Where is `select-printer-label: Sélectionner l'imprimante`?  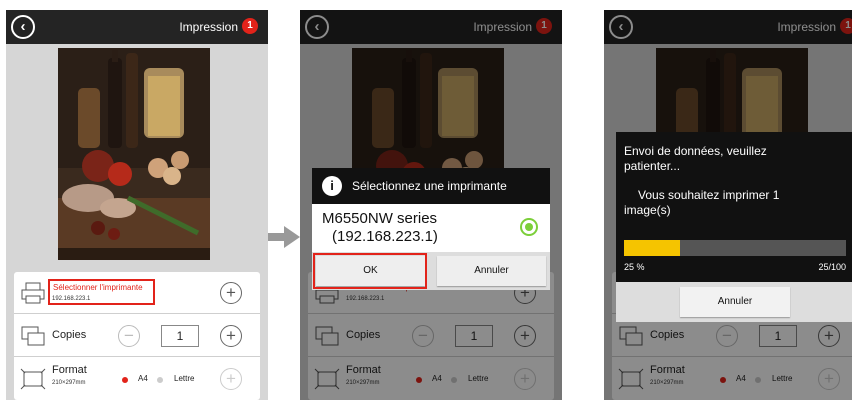
select-printer-label: Sélectionner l'imprimante is located at coordinates (98, 287).